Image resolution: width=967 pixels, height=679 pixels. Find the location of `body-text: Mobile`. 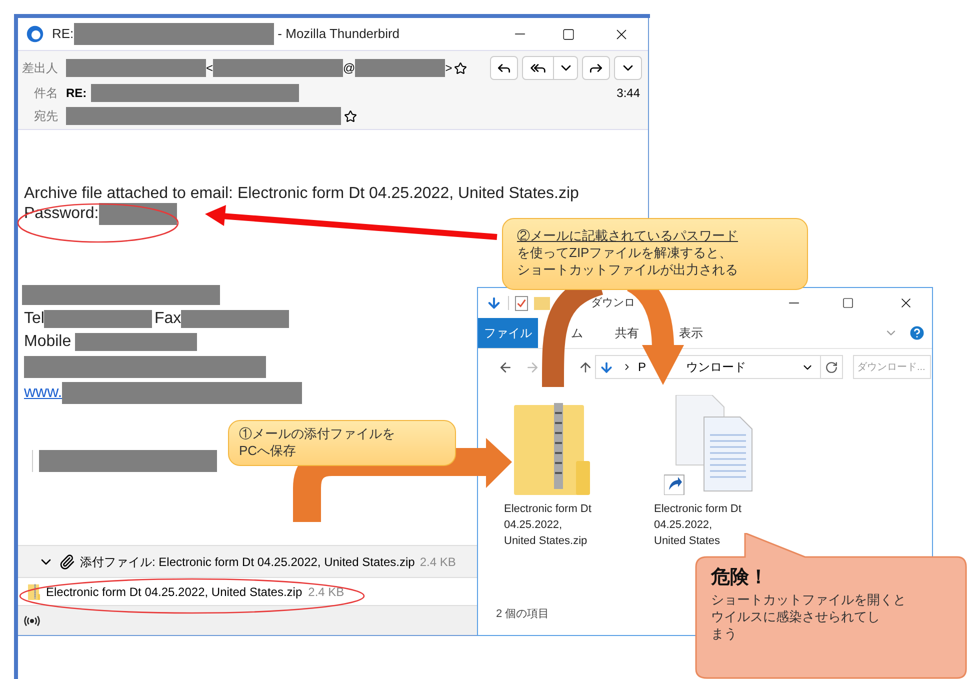

body-text: Mobile is located at coordinates (48, 342).